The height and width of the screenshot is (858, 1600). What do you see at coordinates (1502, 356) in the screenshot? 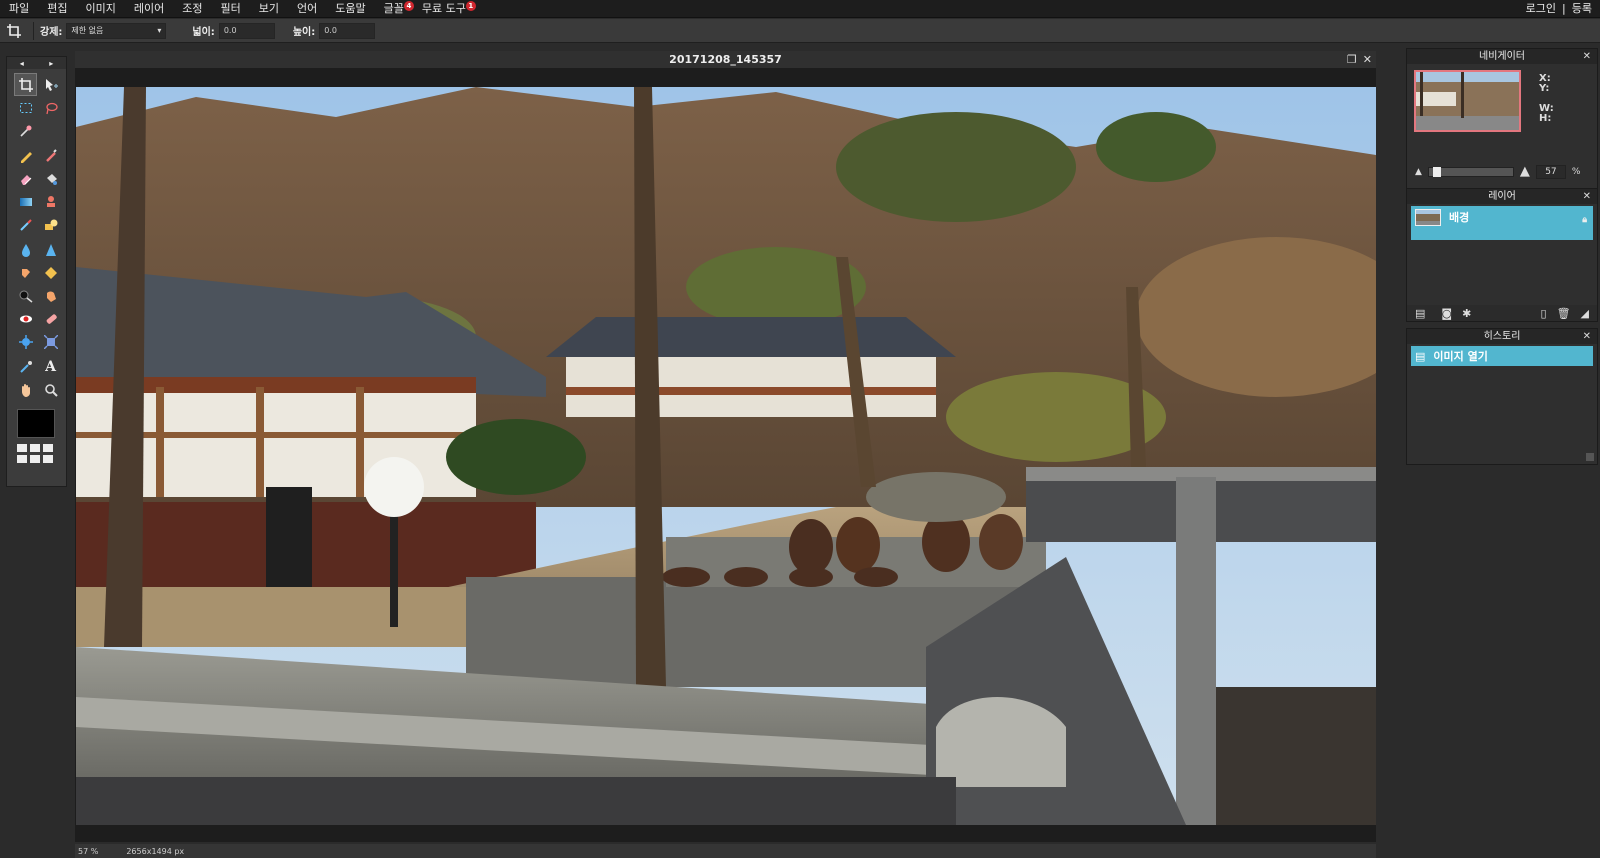
I see `history-item: ▤ 이미지 열기` at bounding box center [1502, 356].